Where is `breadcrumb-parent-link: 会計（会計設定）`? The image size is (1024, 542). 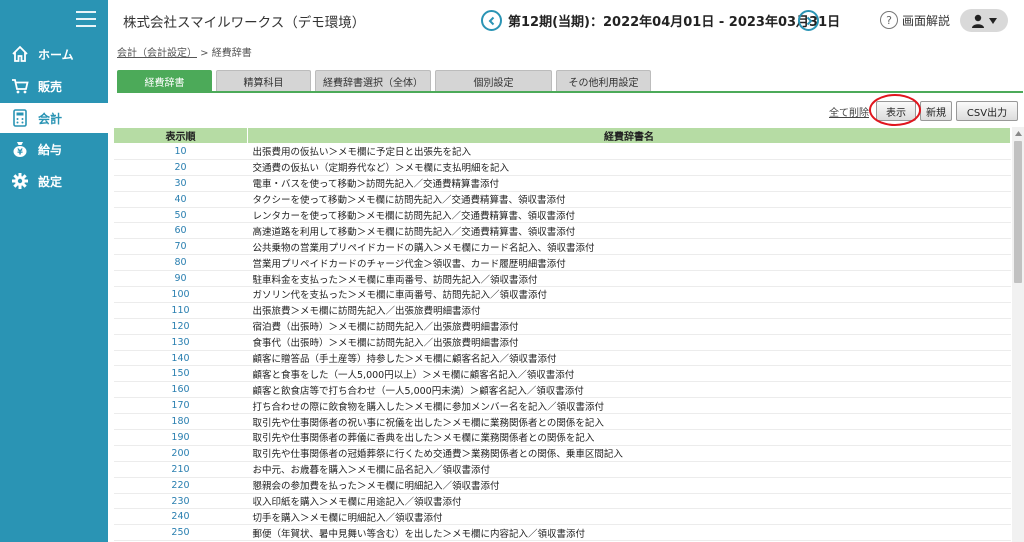
breadcrumb-parent-link: 会計（会計設定） is located at coordinates (157, 53).